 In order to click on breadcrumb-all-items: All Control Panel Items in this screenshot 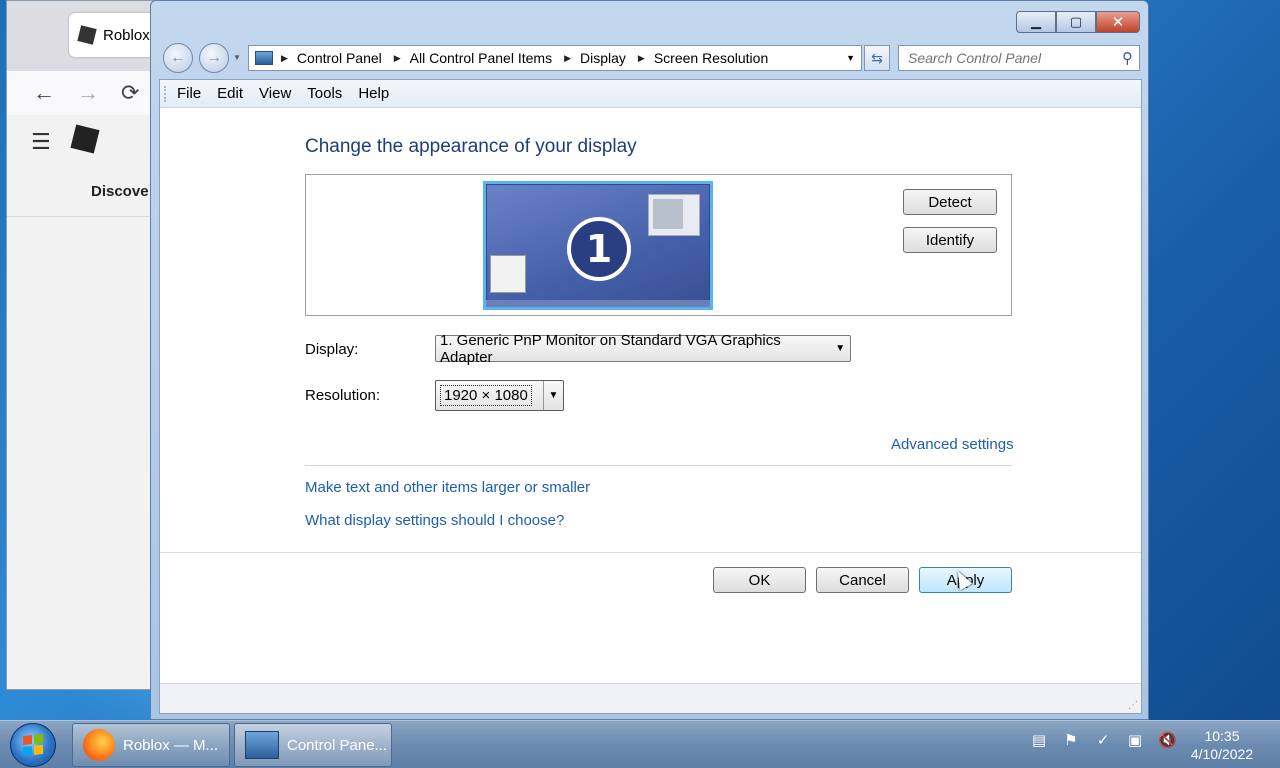, I will do `click(481, 58)`.